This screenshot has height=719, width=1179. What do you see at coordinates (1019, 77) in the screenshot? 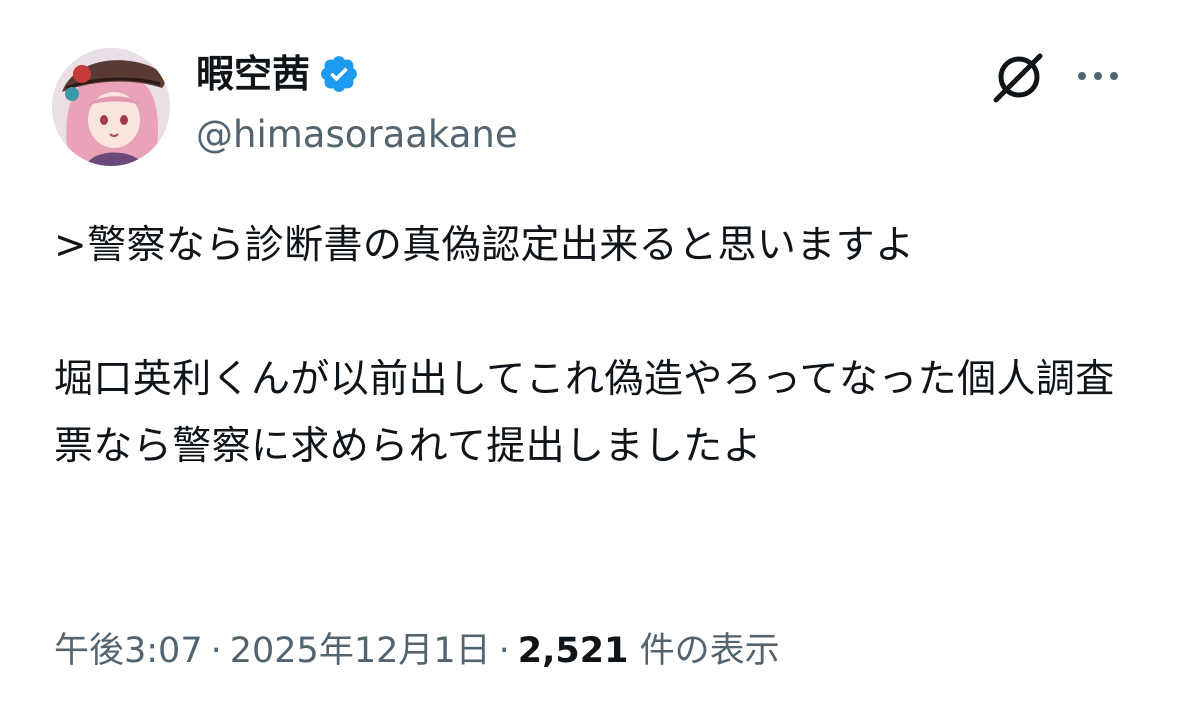
I see `grok-icon` at bounding box center [1019, 77].